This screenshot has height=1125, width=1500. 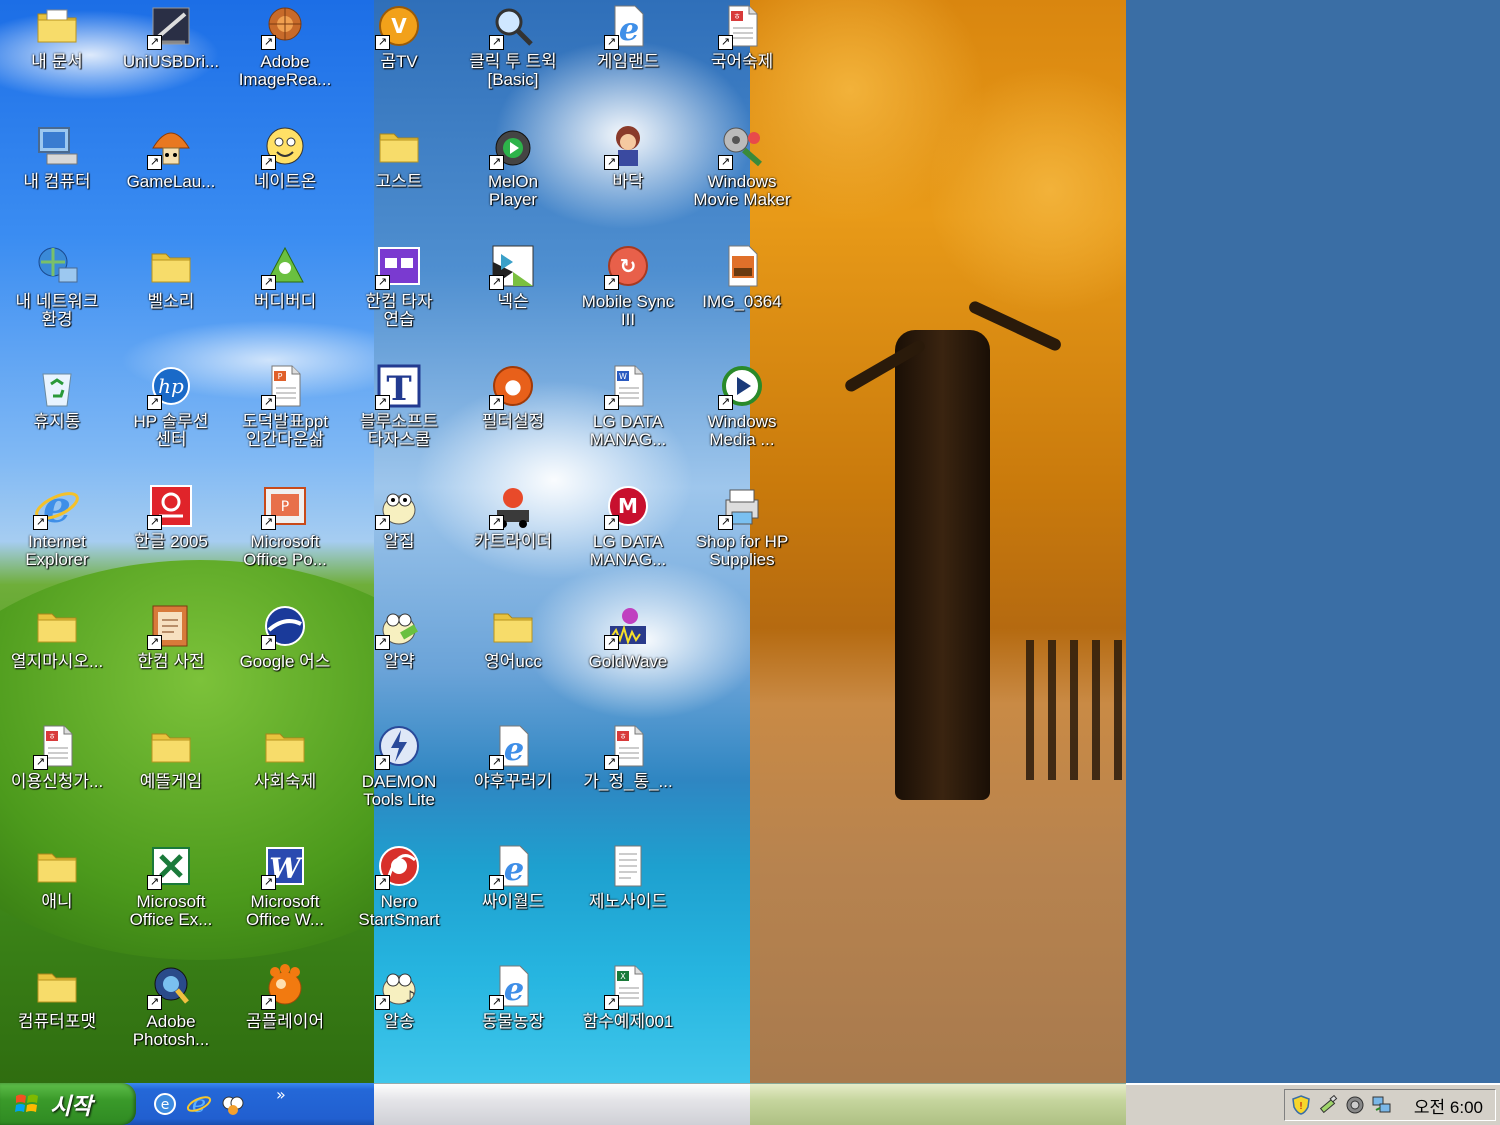 I want to click on desktop-icon-label: 싸이월드, so click(x=513, y=901).